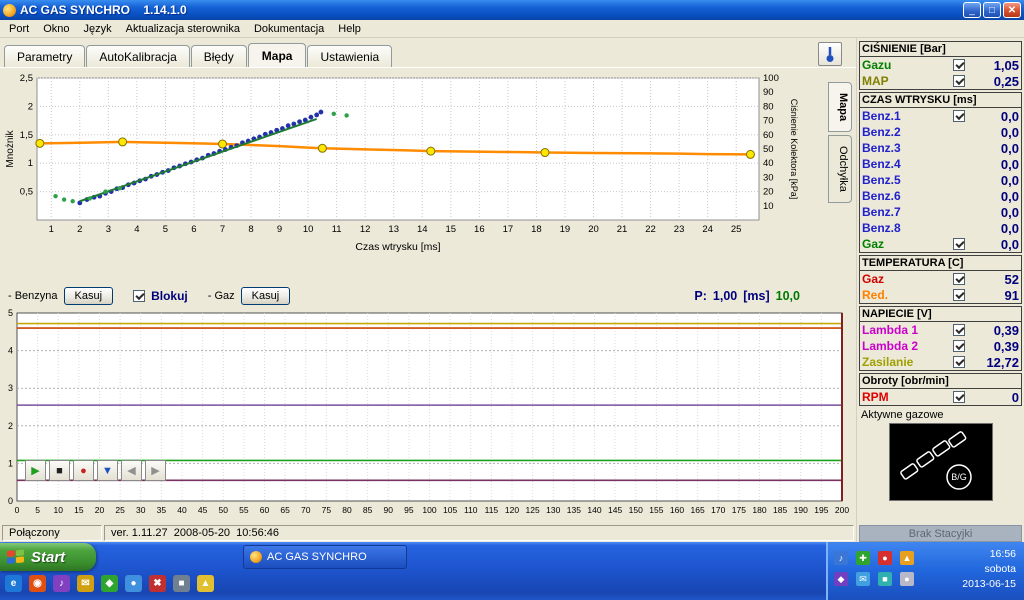  Describe the element at coordinates (103, 10) in the screenshot. I see `window-title: AC GAS SYNCHRO 1.14.1.0` at that location.